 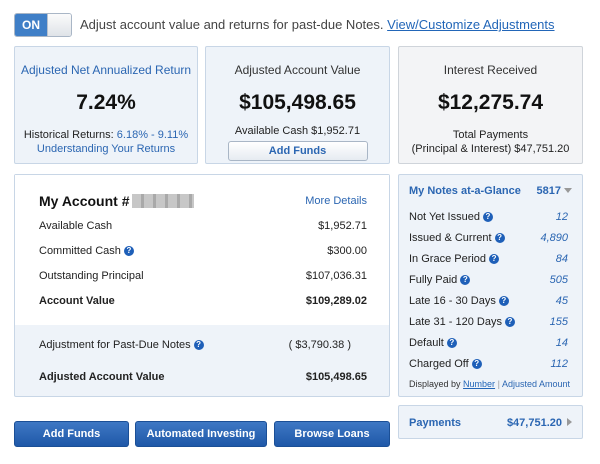 I want to click on add-funds-small-button: Add Funds, so click(x=297, y=151).